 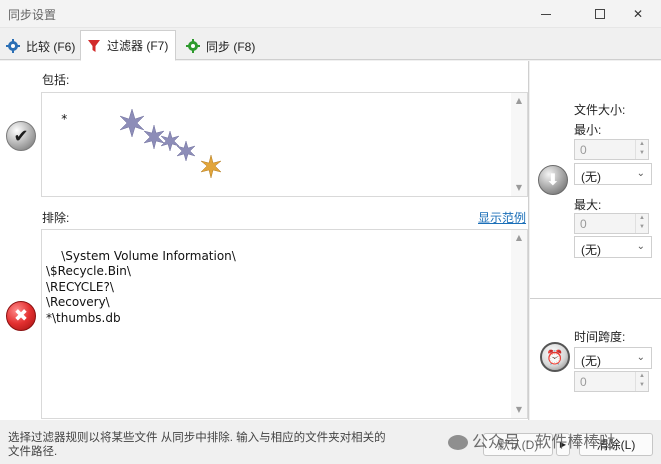 What do you see at coordinates (588, 130) in the screenshot?
I see `min-size-label: 最小:` at bounding box center [588, 130].